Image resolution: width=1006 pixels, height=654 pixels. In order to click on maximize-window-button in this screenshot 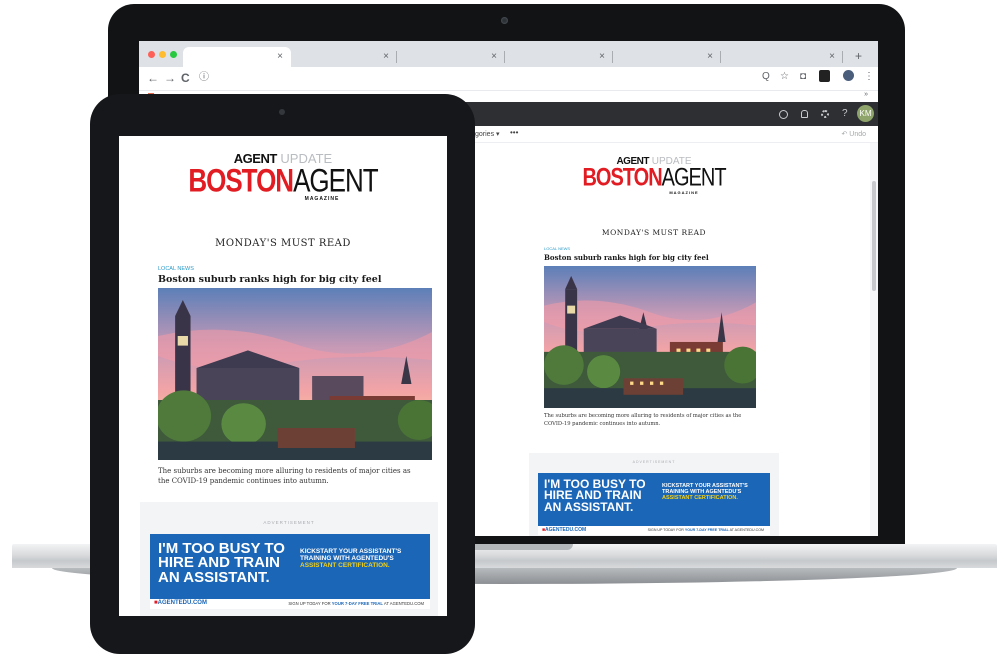, I will do `click(173, 54)`.